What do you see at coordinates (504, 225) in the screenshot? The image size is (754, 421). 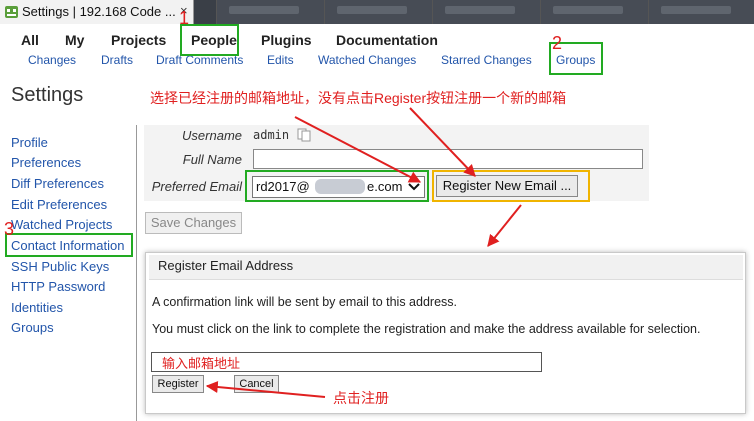 I see `arrow-to-dialog` at bounding box center [504, 225].